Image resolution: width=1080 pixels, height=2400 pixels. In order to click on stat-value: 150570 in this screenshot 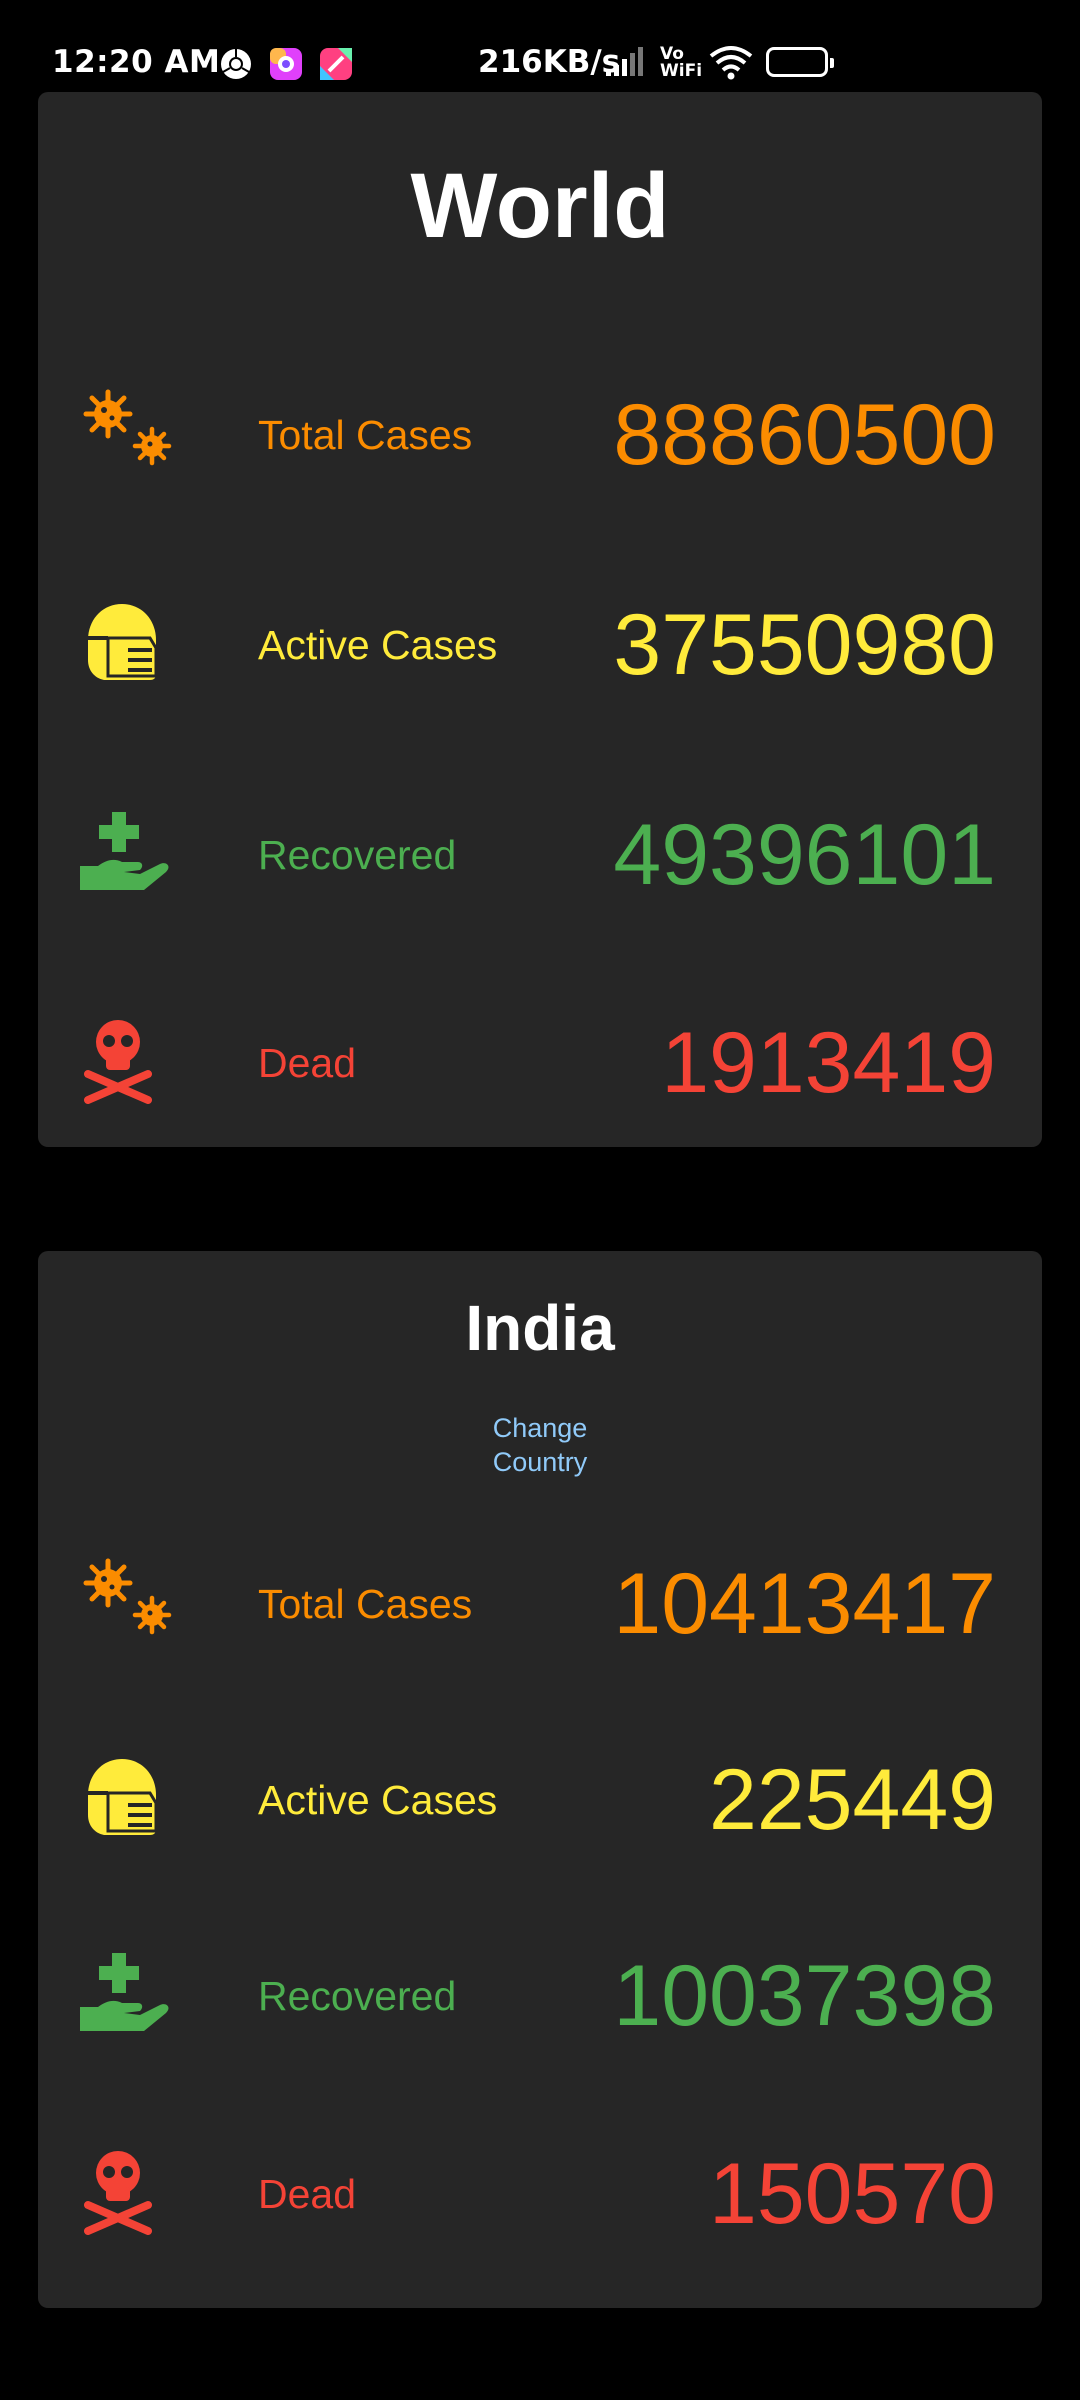, I will do `click(852, 2194)`.